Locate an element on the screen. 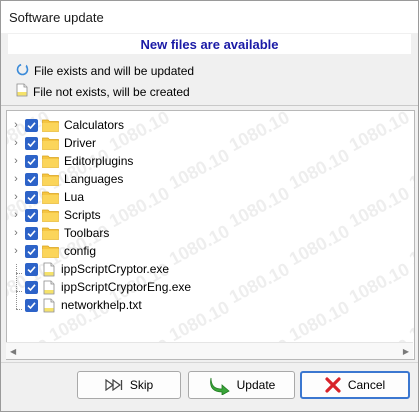  tree-folder-row: › Lua is located at coordinates (199, 197).